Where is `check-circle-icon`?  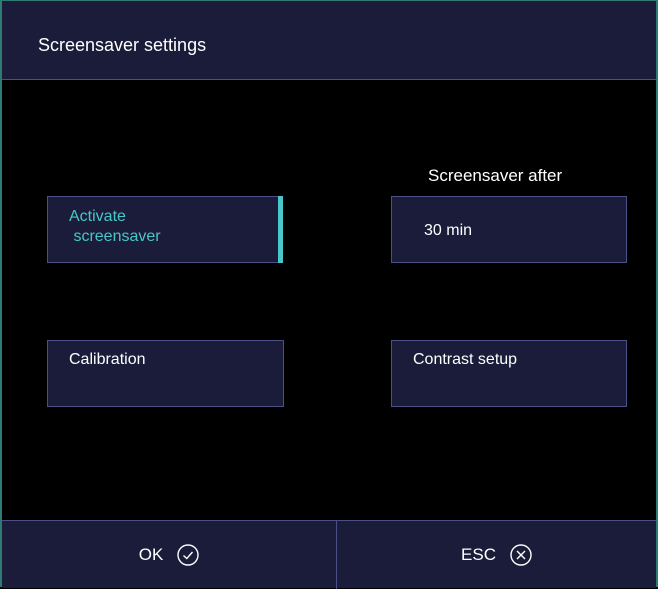
check-circle-icon is located at coordinates (188, 554).